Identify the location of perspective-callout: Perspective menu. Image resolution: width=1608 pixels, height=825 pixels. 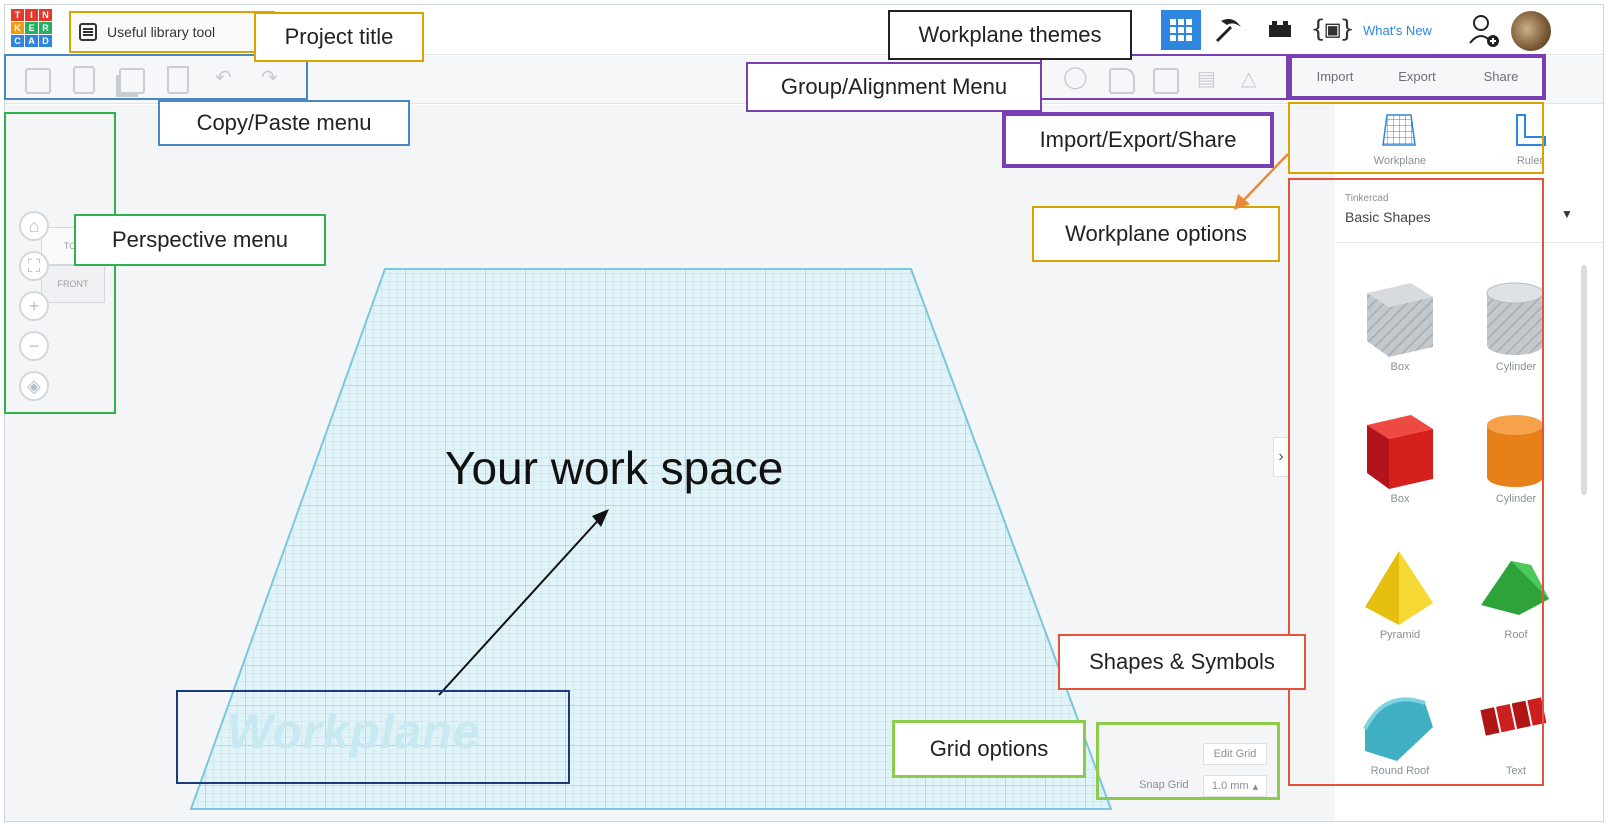
(200, 240).